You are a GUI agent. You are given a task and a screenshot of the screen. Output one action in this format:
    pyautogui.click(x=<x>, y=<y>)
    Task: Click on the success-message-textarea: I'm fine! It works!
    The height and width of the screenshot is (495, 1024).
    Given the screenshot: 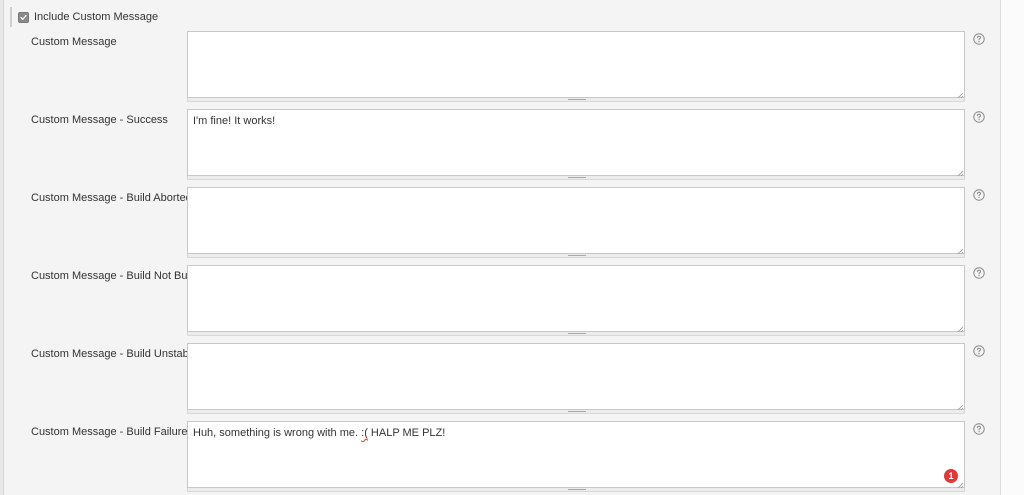 What is the action you would take?
    pyautogui.click(x=576, y=142)
    